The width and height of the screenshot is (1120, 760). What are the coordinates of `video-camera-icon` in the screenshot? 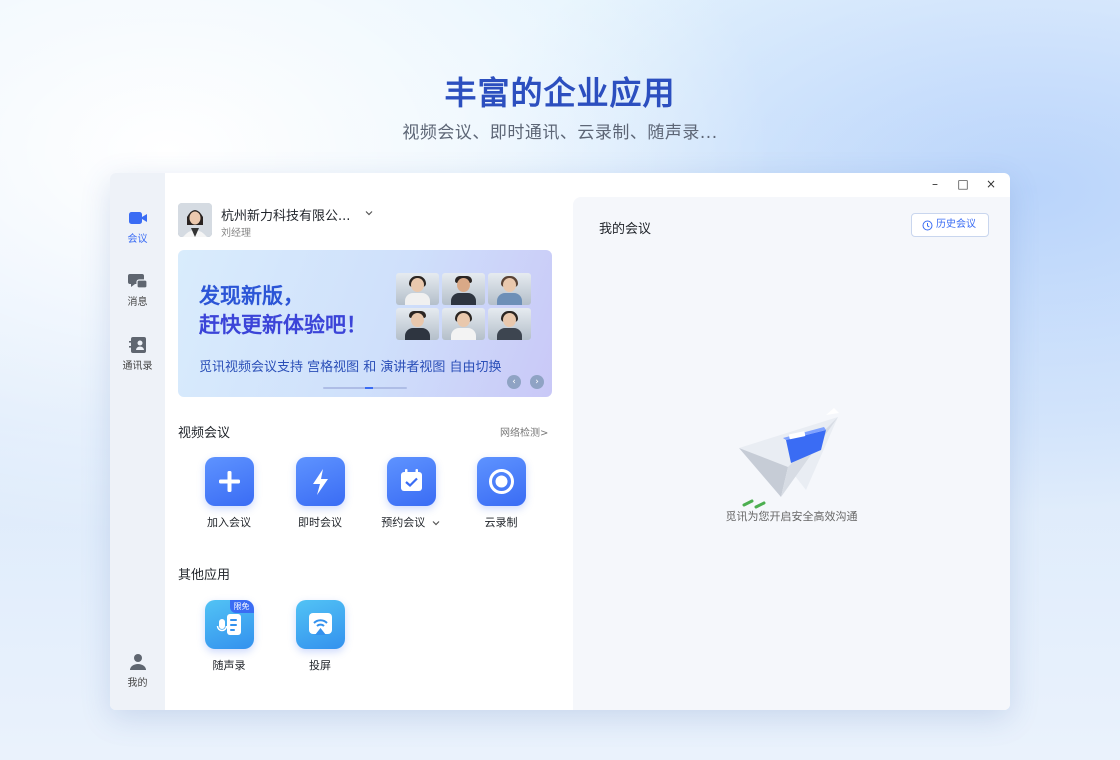 It's located at (137, 218).